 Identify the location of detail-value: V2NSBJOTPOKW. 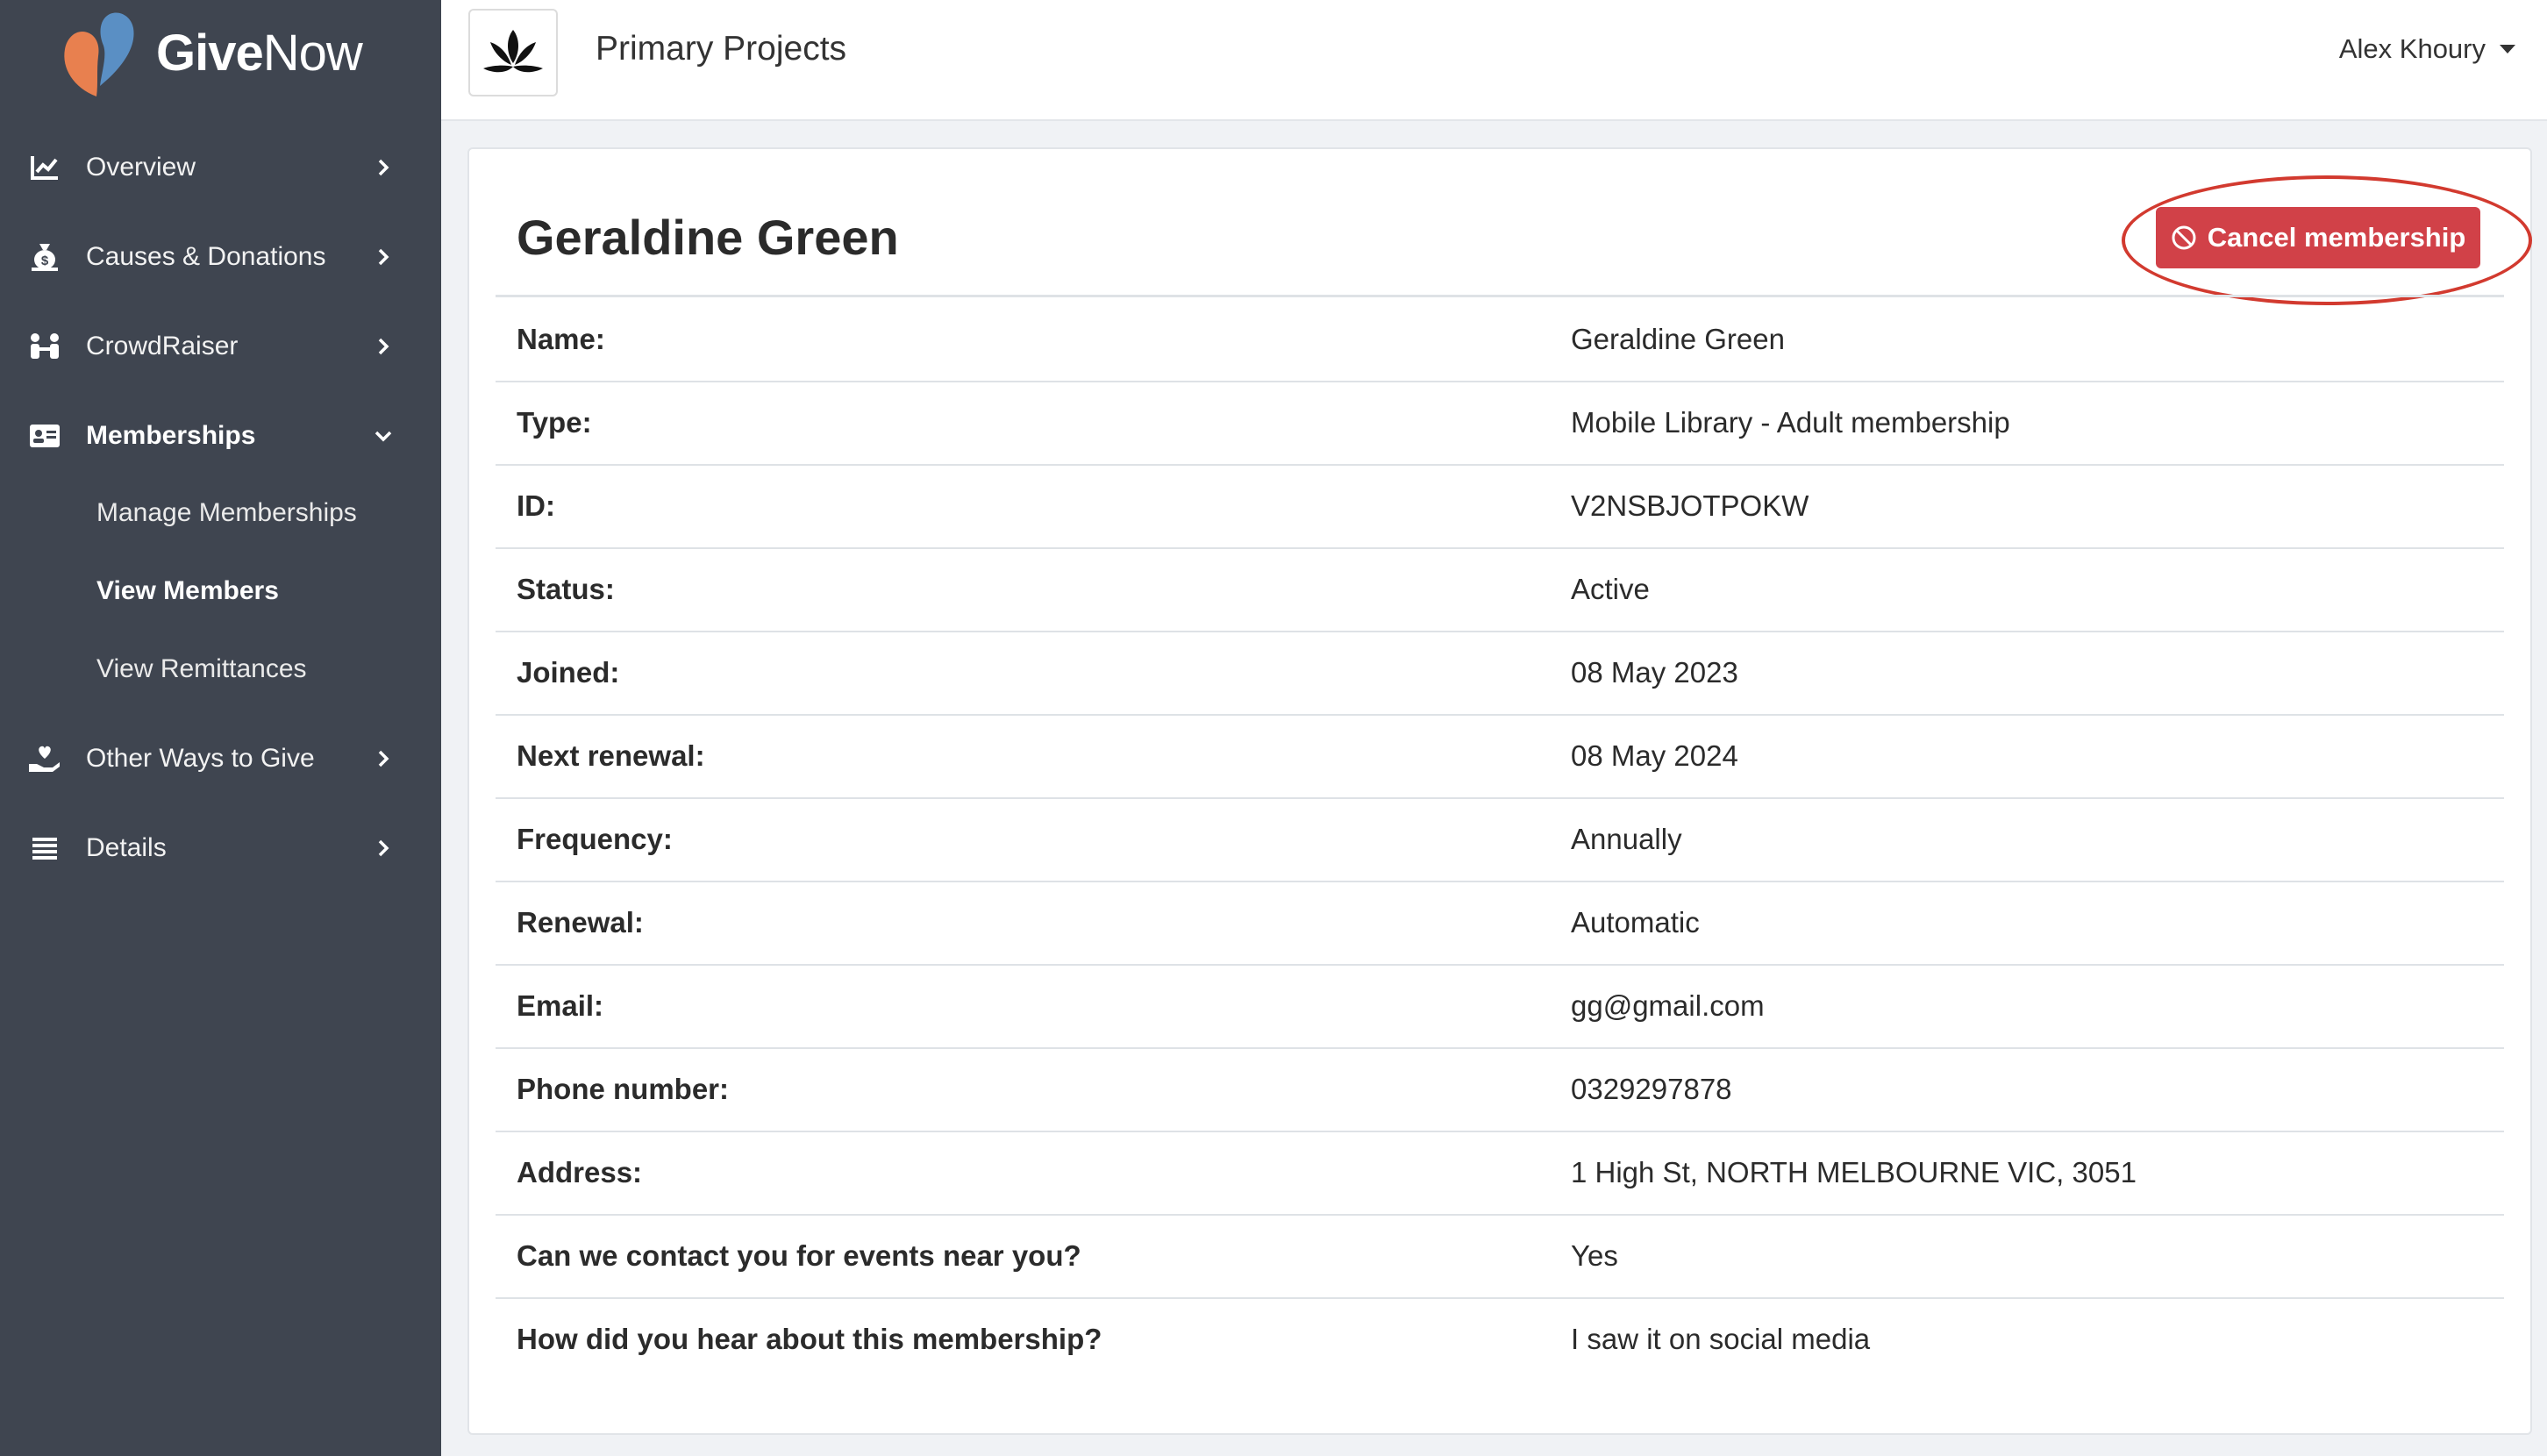
(1690, 505).